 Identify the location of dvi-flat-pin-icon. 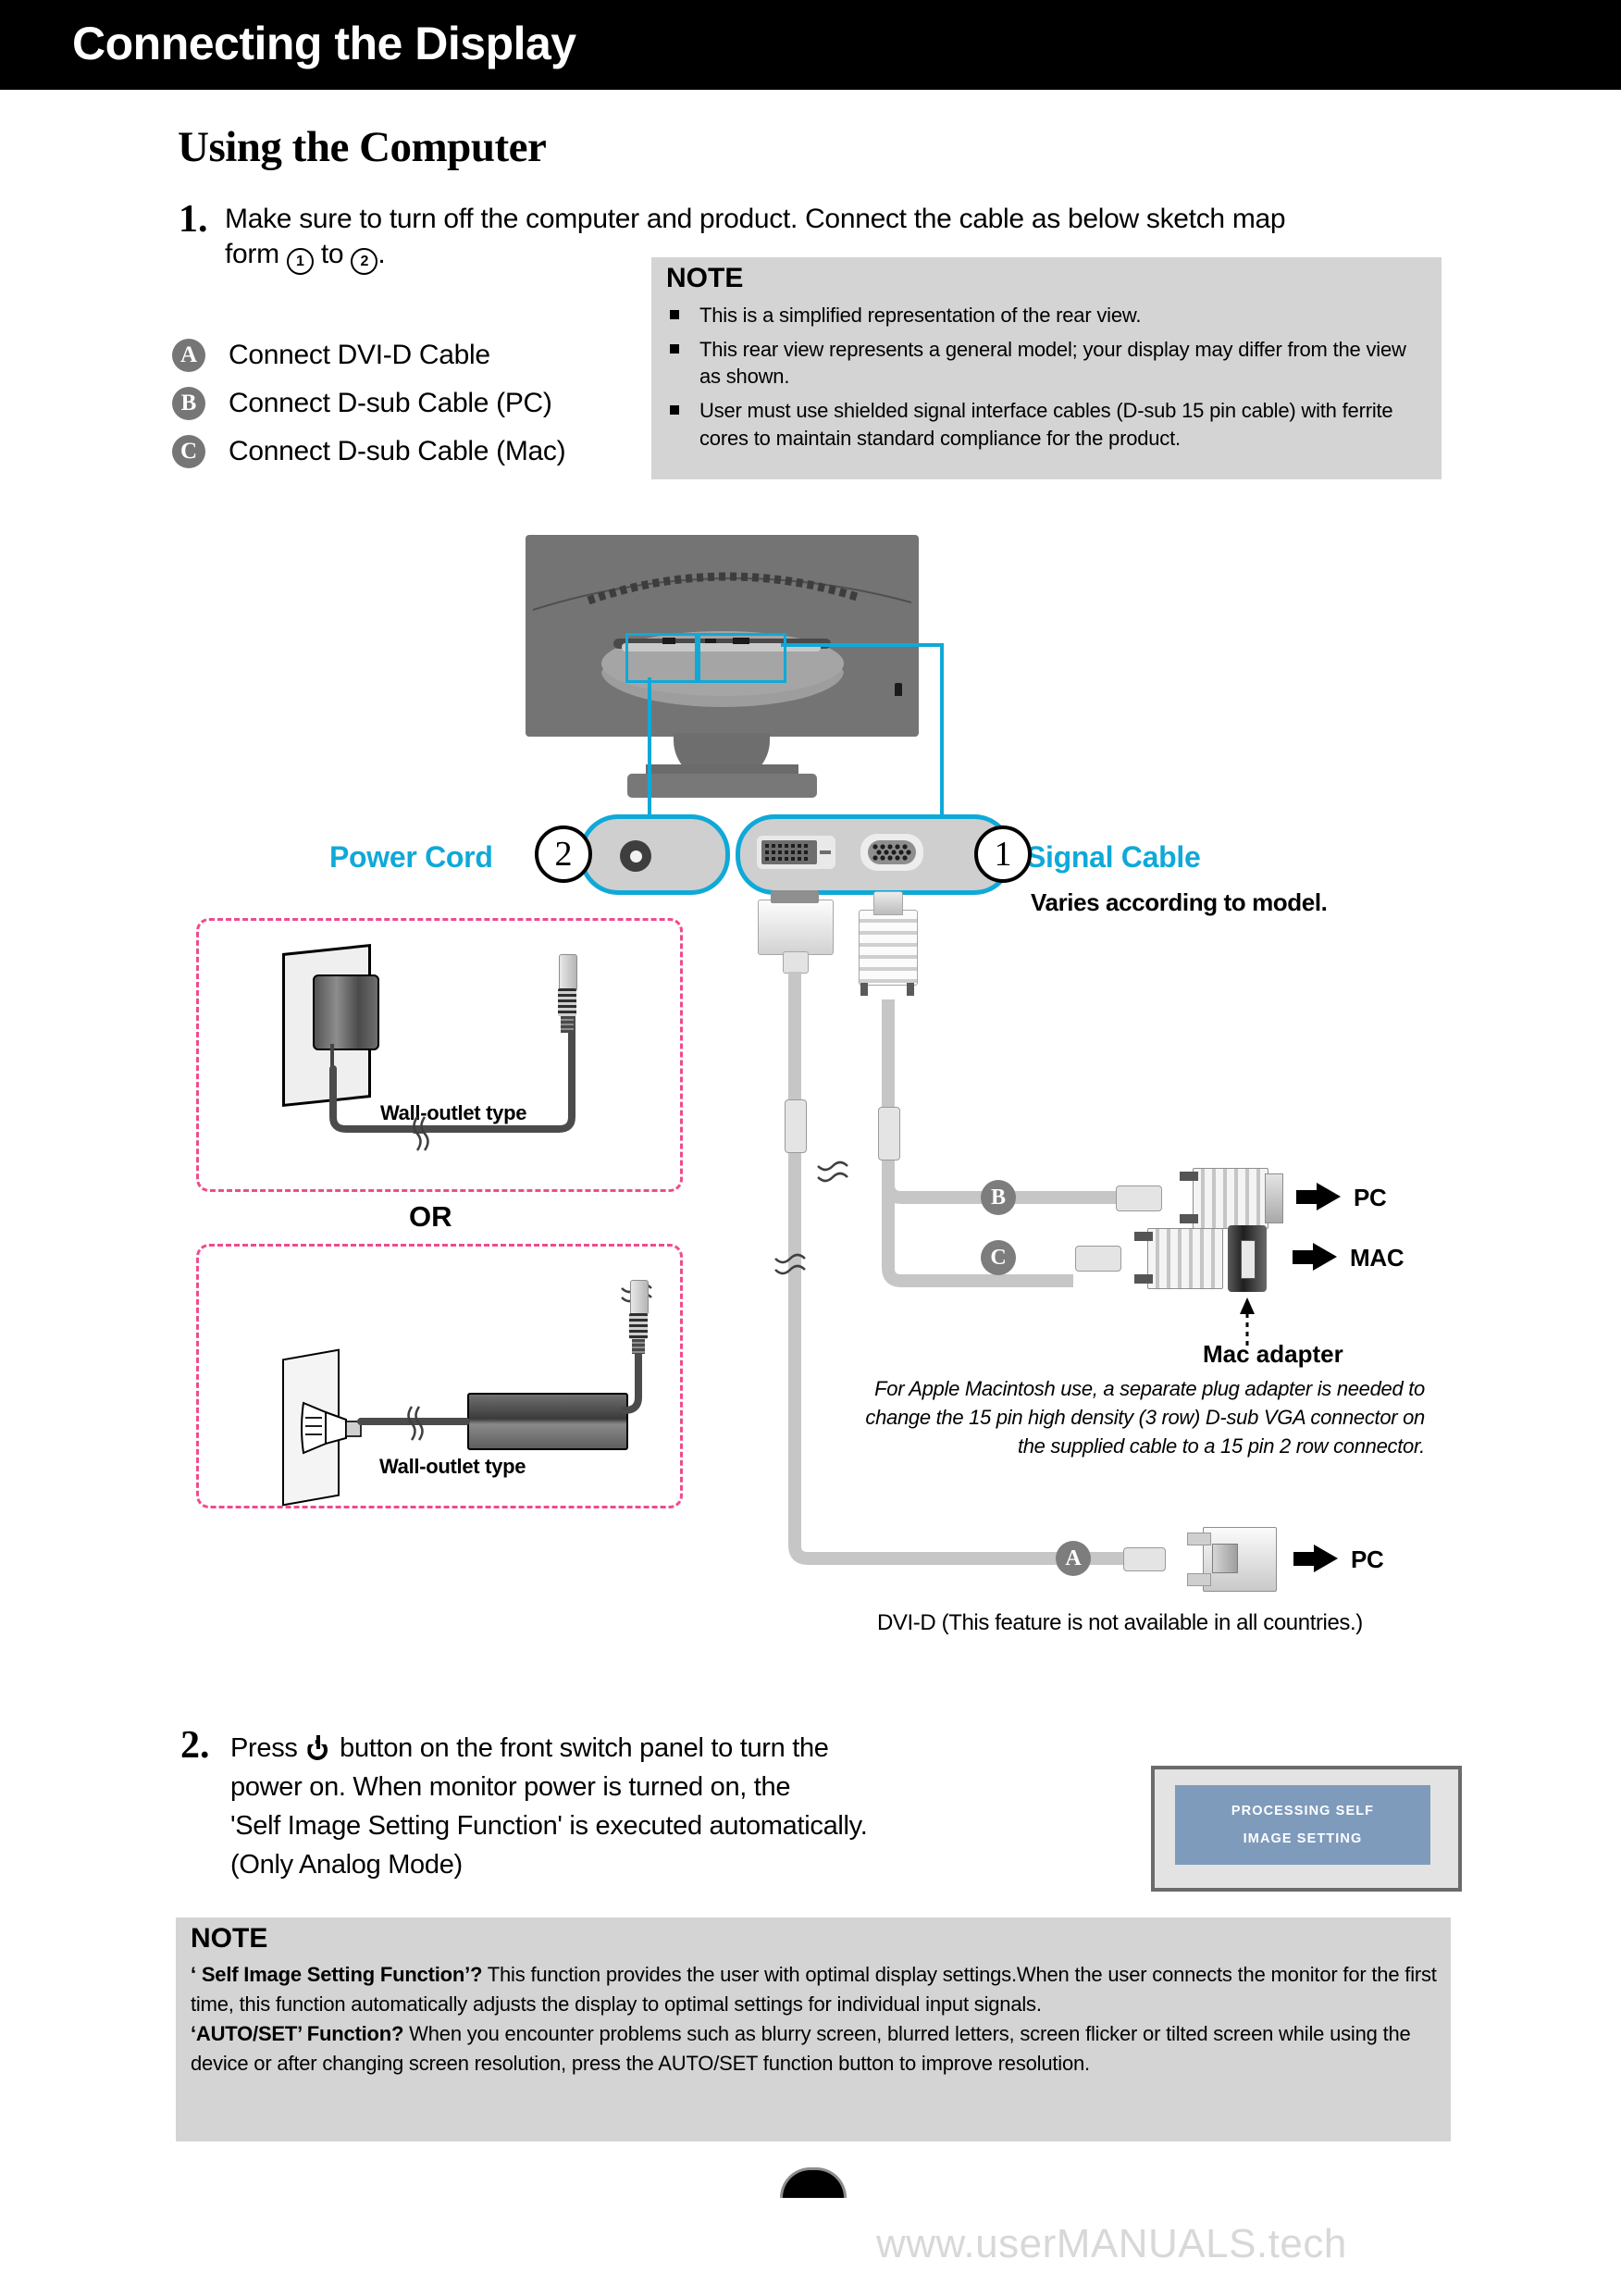
(826, 852).